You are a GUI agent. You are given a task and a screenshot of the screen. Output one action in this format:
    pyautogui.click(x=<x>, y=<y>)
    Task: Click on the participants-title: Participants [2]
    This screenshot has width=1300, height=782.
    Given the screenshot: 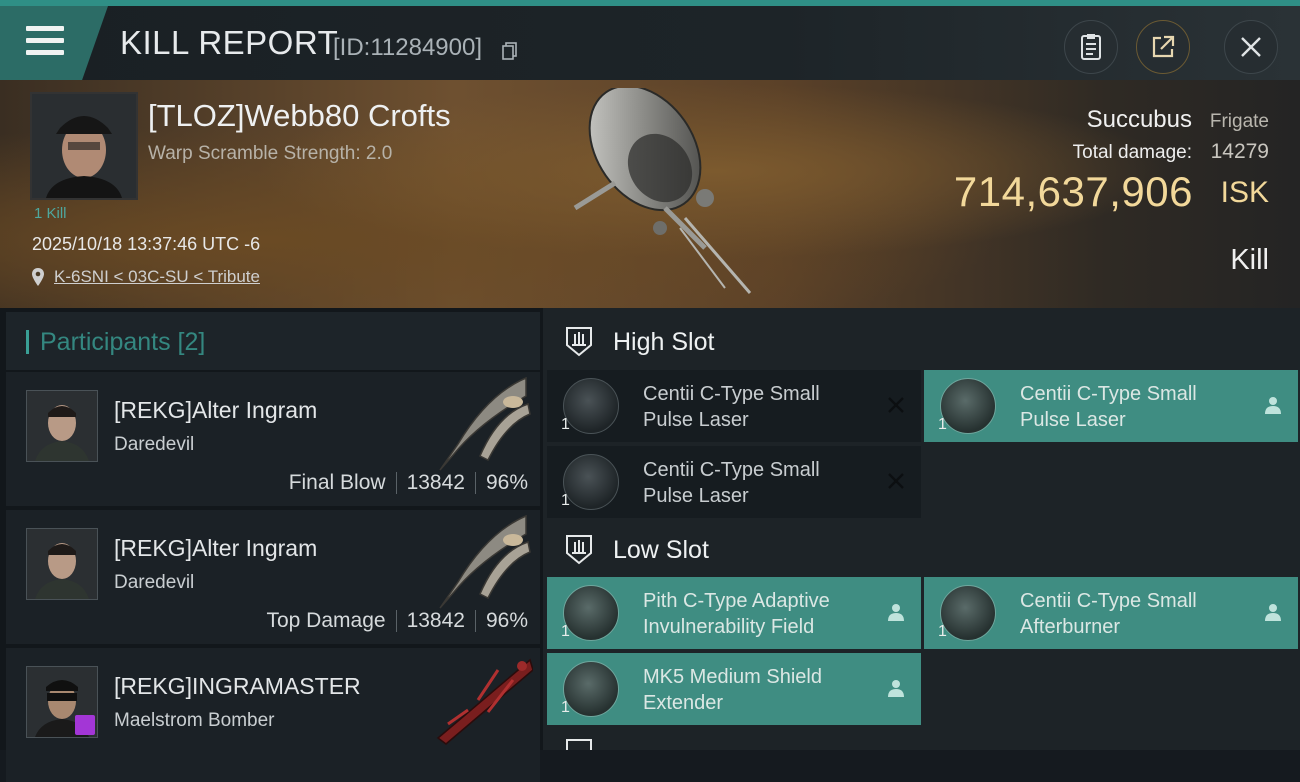 What is the action you would take?
    pyautogui.click(x=123, y=342)
    